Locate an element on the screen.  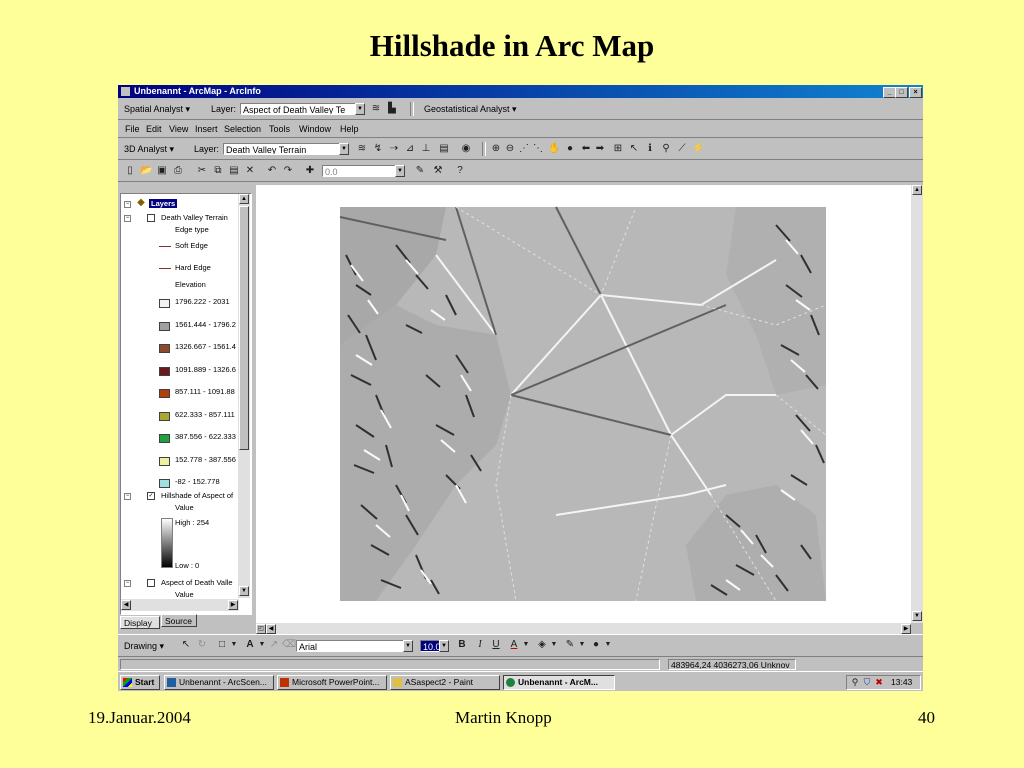
whats-this-icon: ? is located at coordinates (460, 171).